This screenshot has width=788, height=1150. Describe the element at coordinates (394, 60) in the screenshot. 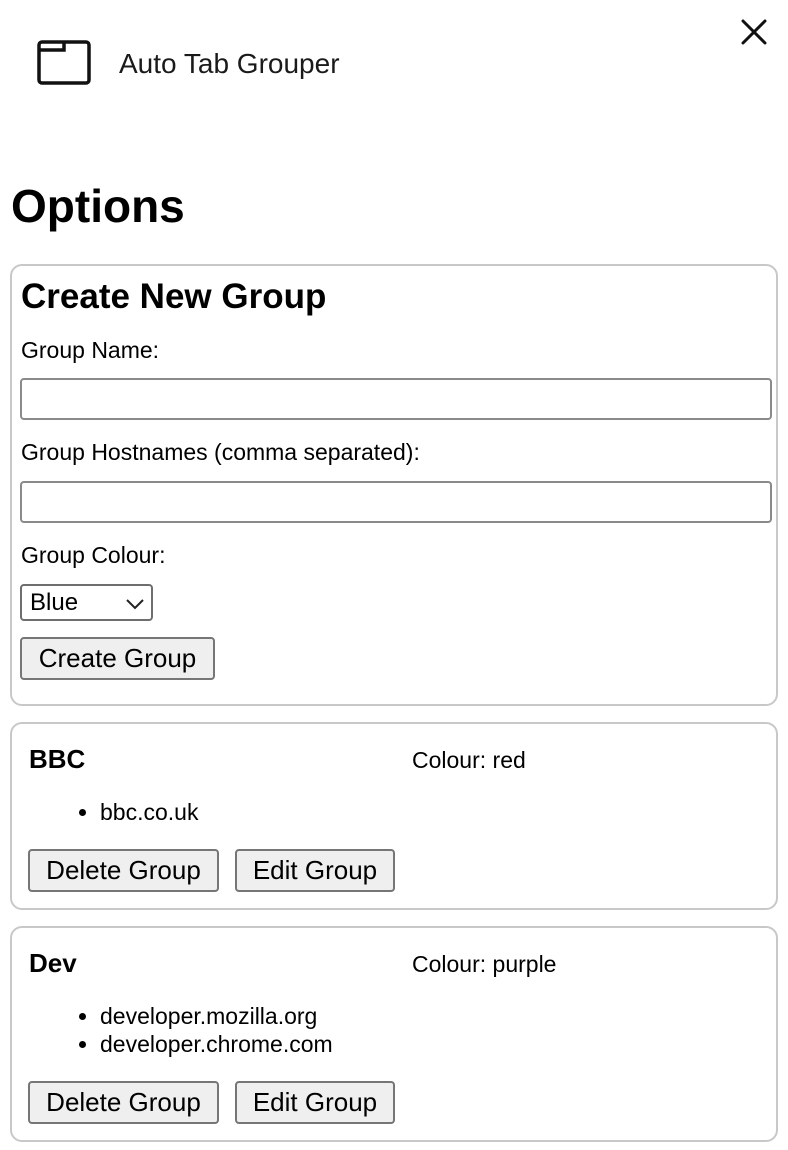

I see `window-titlebar: Auto Tab Grouper` at that location.